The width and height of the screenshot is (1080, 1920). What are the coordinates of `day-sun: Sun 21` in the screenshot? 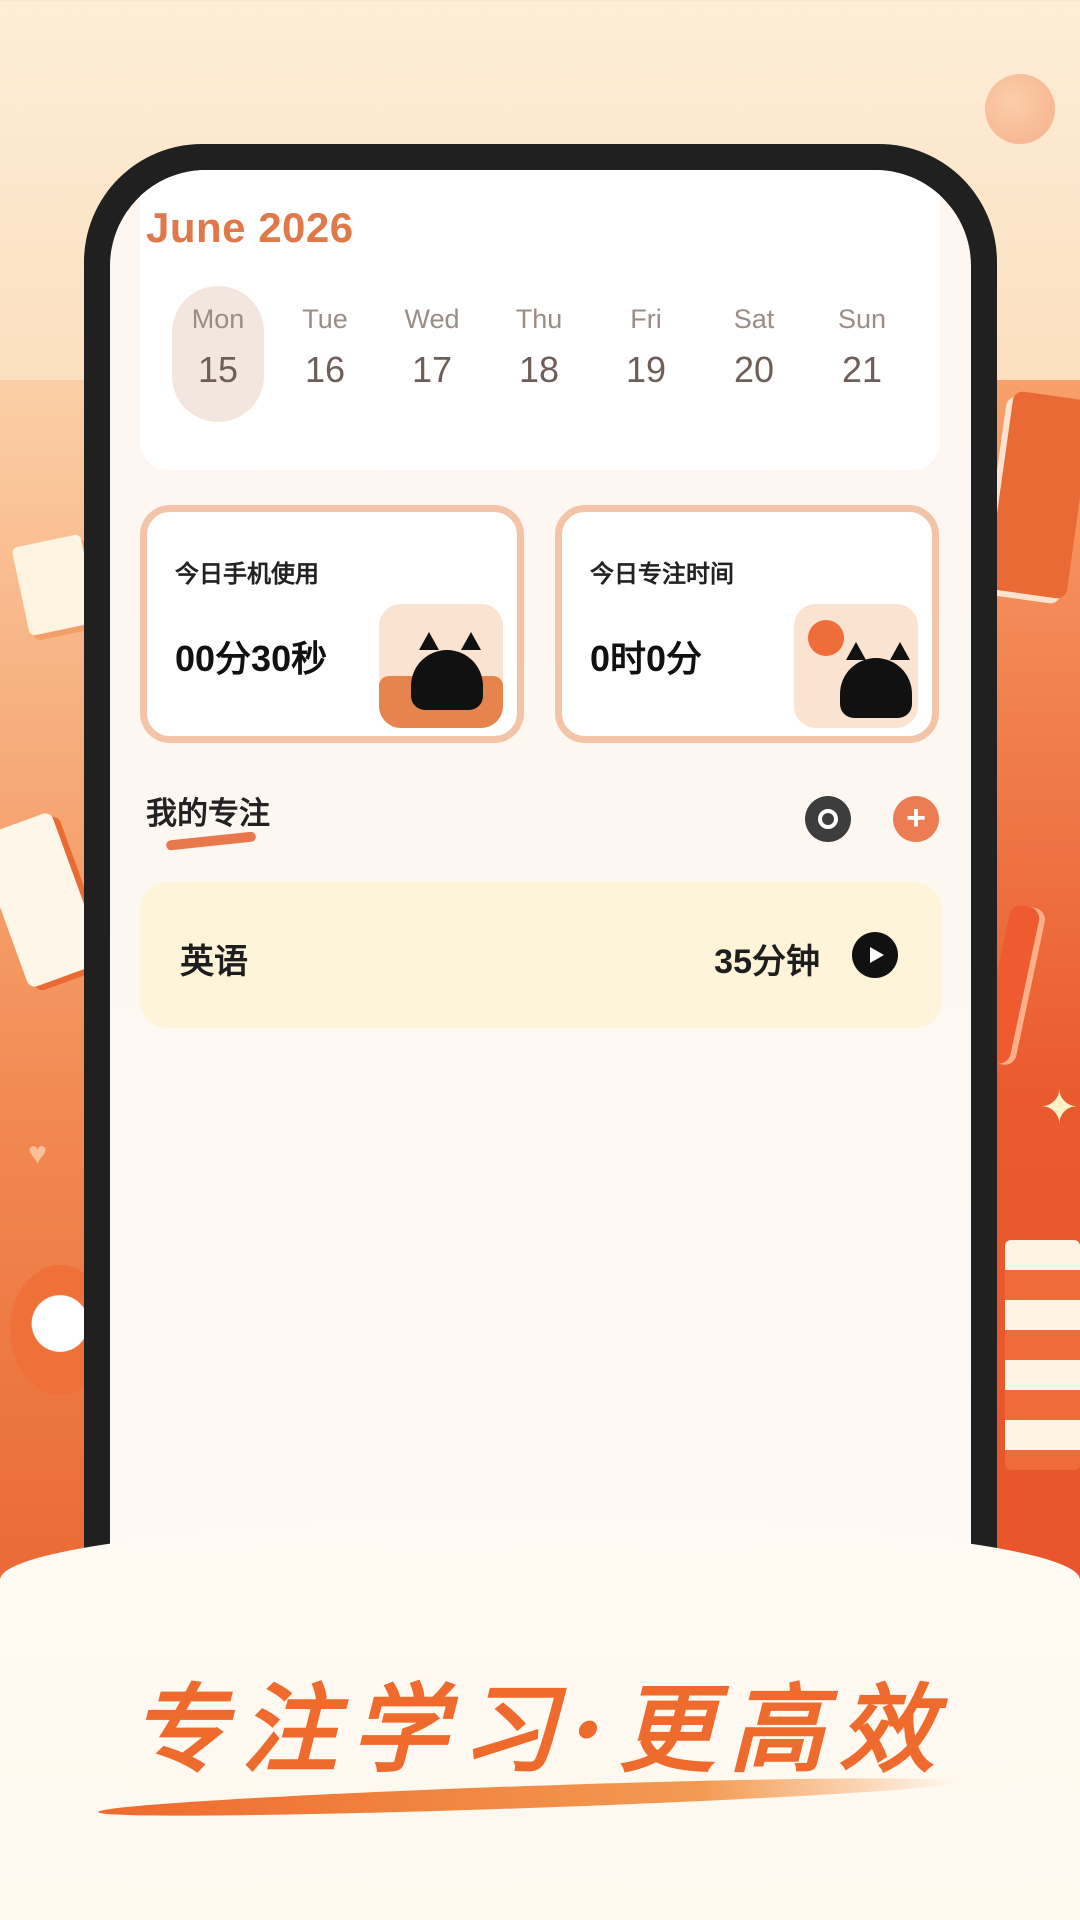 It's located at (862, 354).